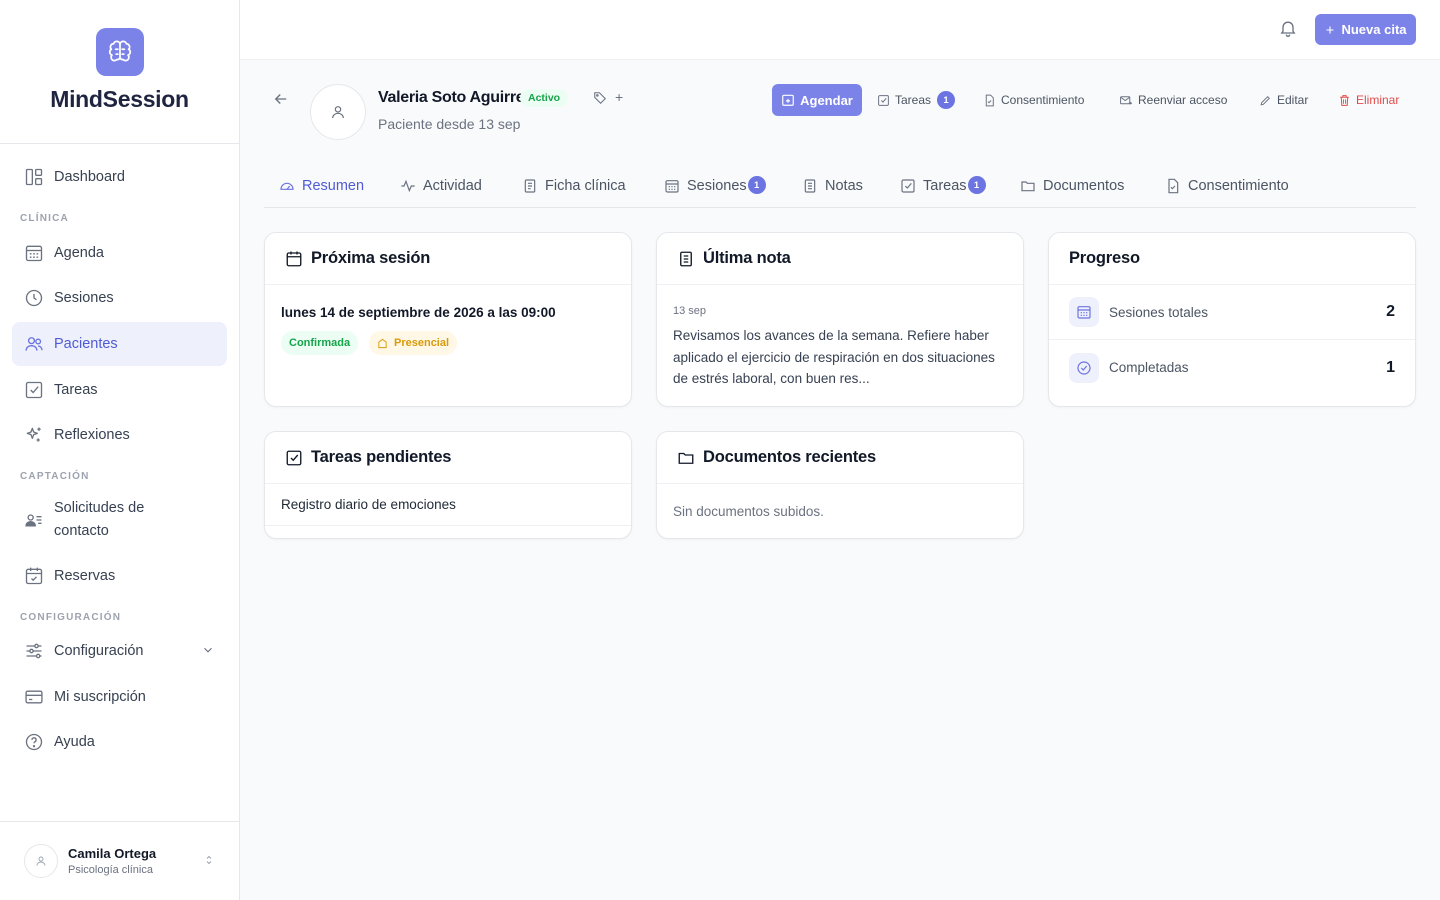 This screenshot has height=900, width=1440. I want to click on sidebar-item-reflexiones: Reflexiones, so click(119, 435).